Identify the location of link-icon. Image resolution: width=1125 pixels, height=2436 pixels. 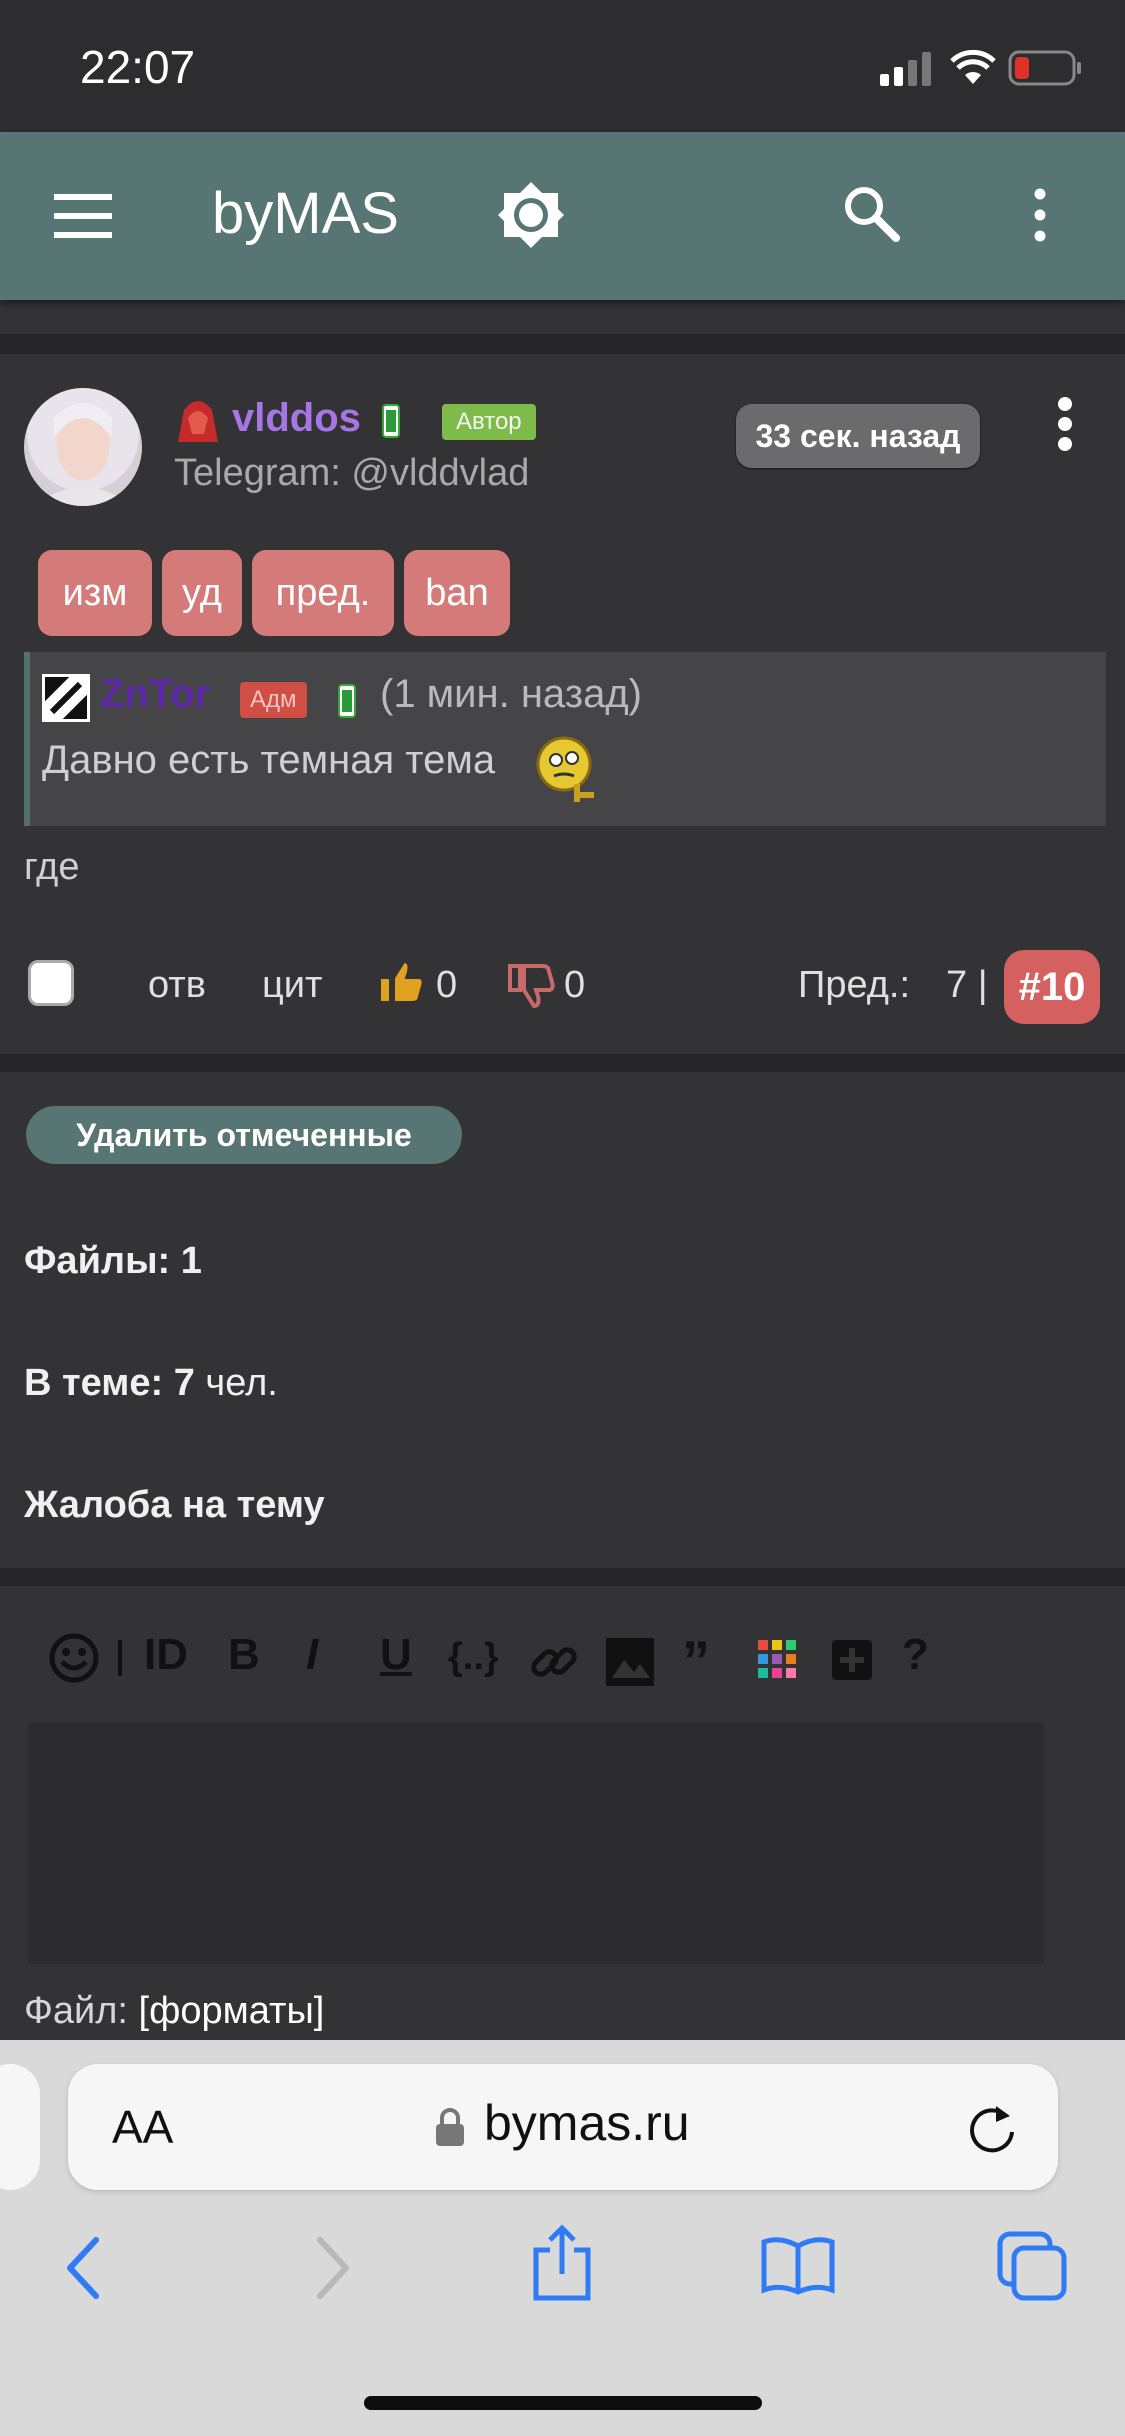
(554, 1662).